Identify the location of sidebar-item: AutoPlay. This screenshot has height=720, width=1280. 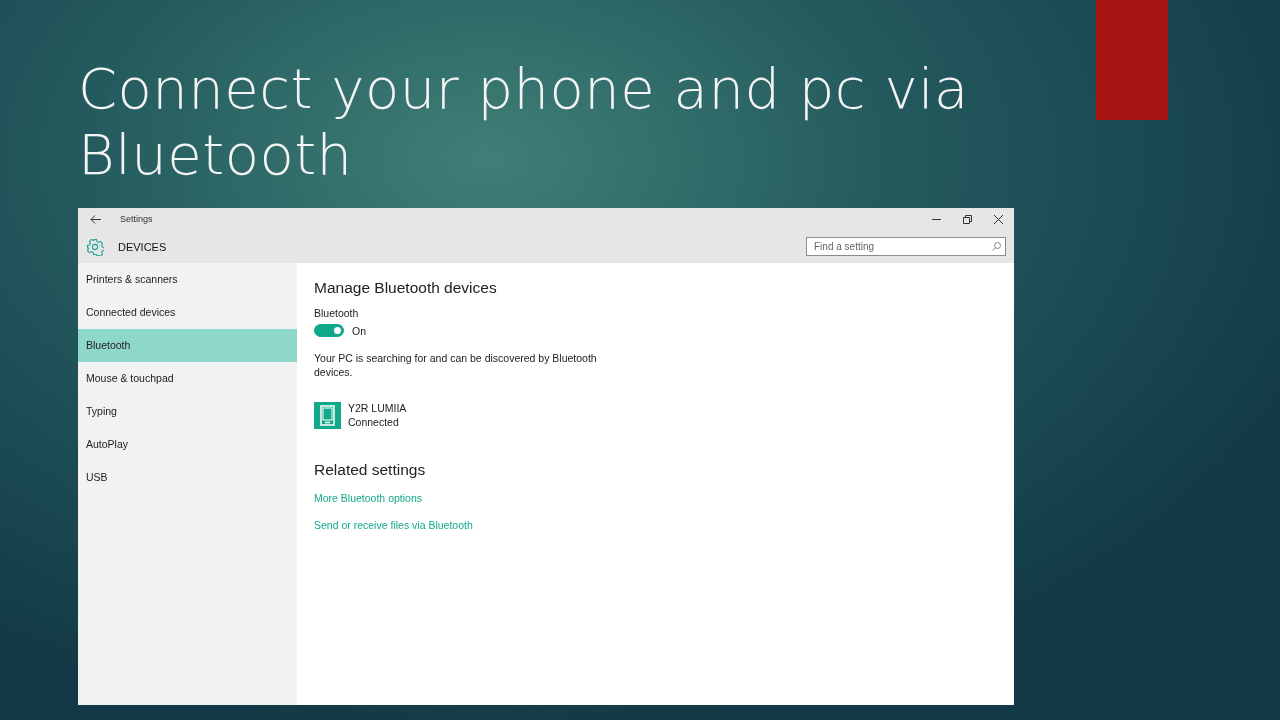
(187, 444).